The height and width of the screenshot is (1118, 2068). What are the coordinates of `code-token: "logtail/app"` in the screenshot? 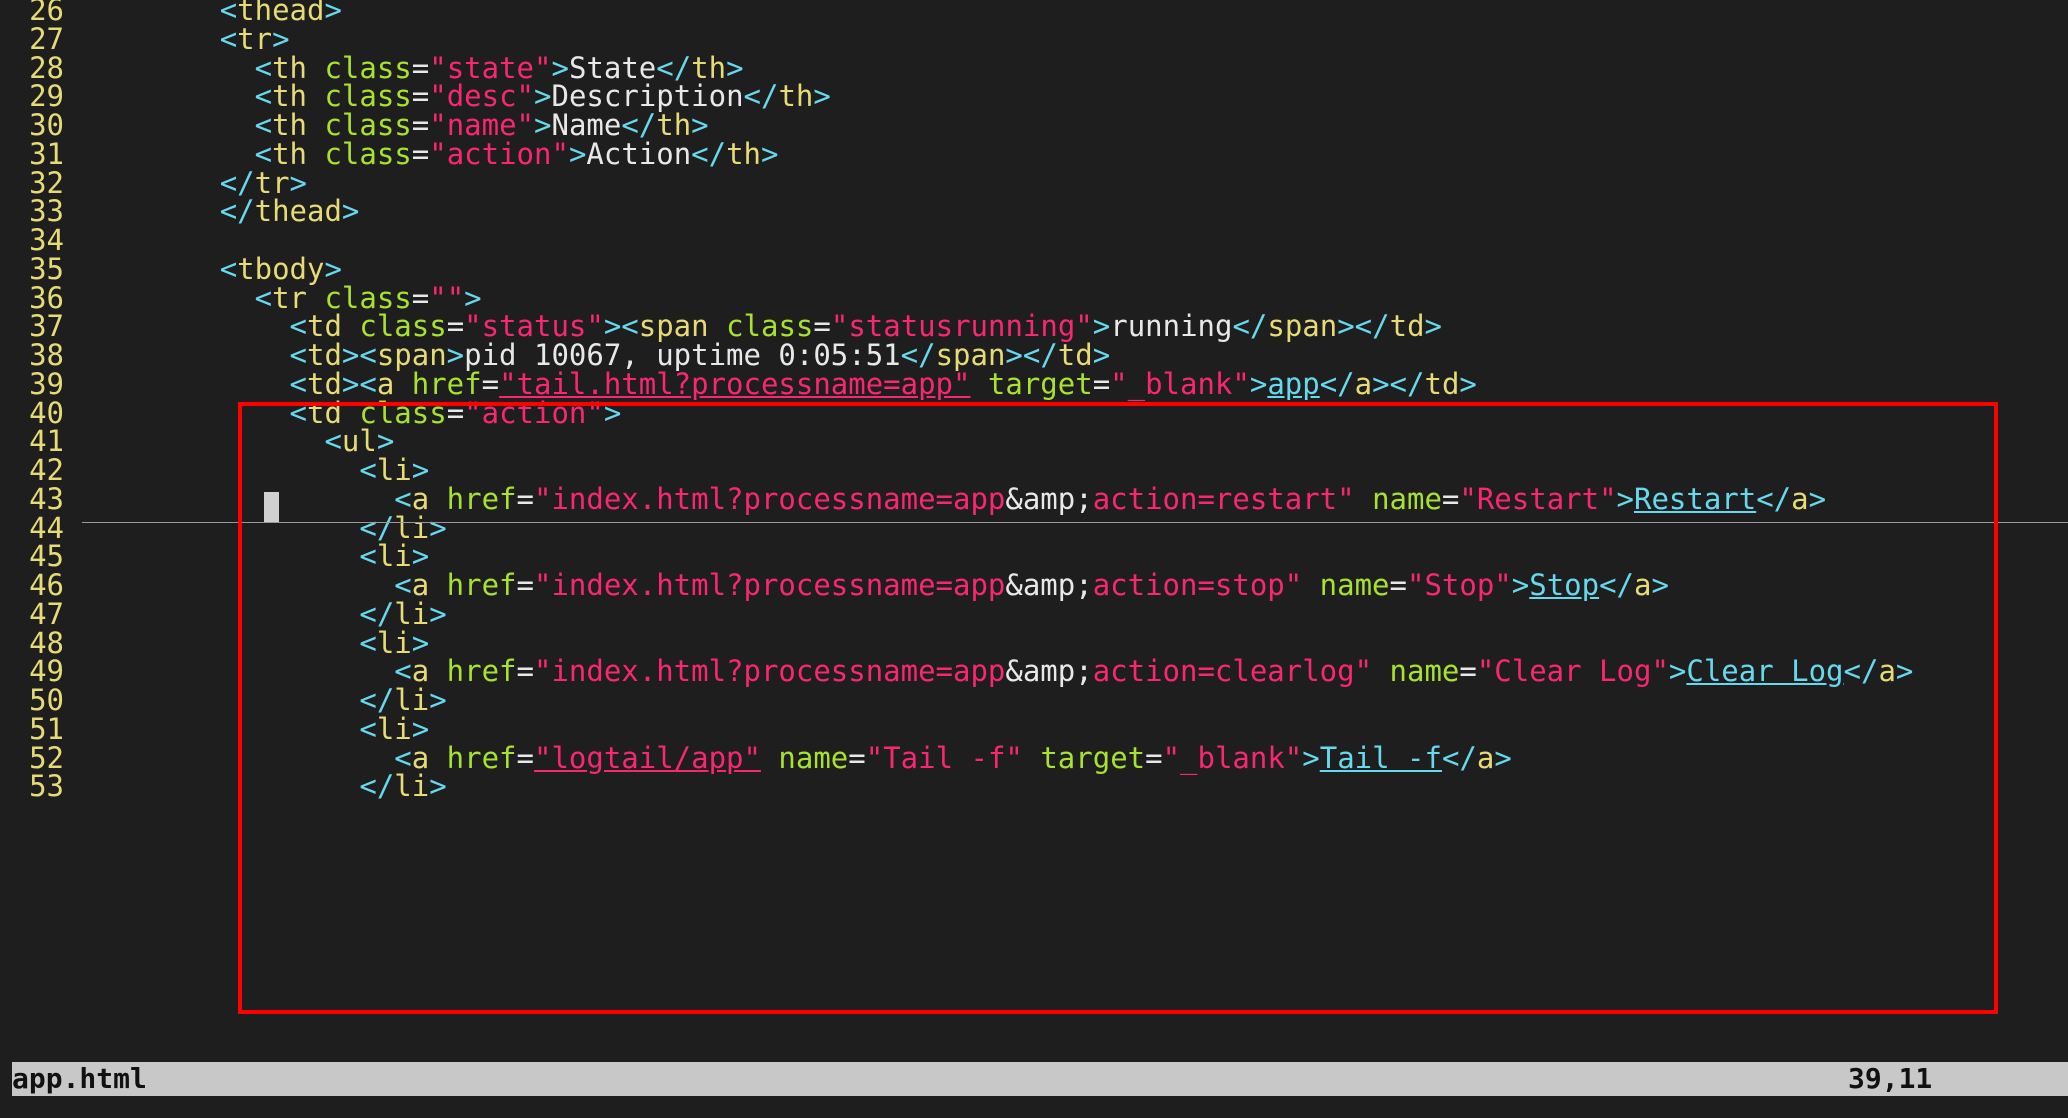 It's located at (647, 757).